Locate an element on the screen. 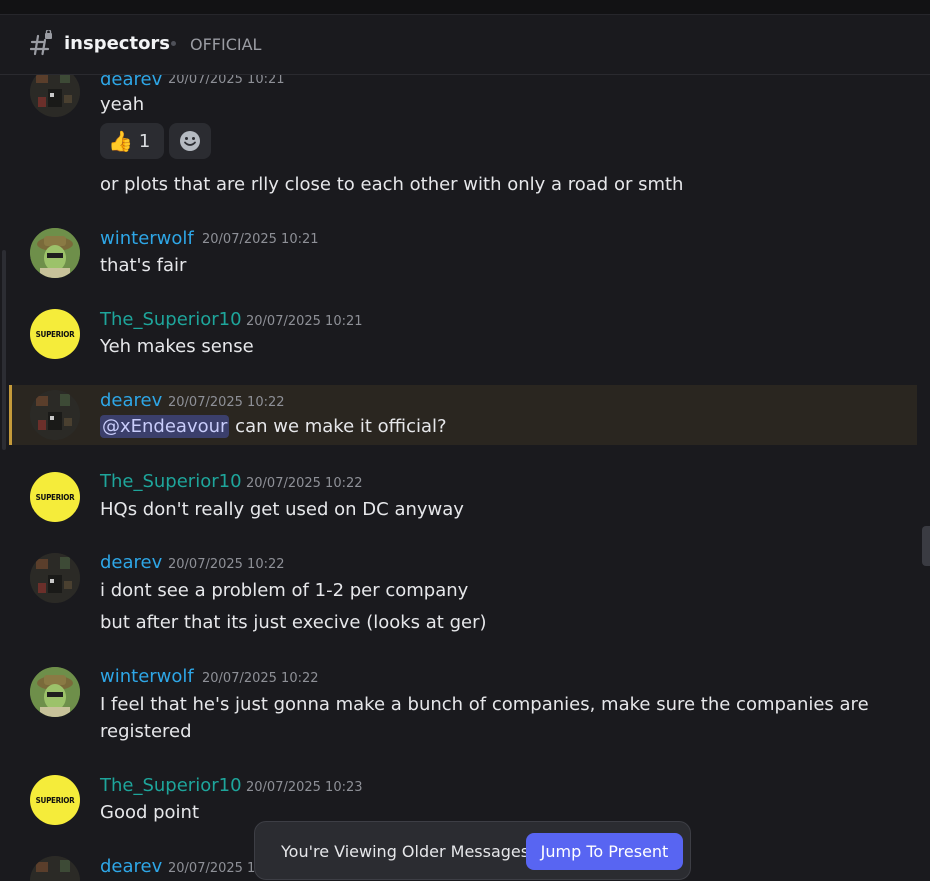 Image resolution: width=930 pixels, height=881 pixels. message-text: that's fair is located at coordinates (143, 265).